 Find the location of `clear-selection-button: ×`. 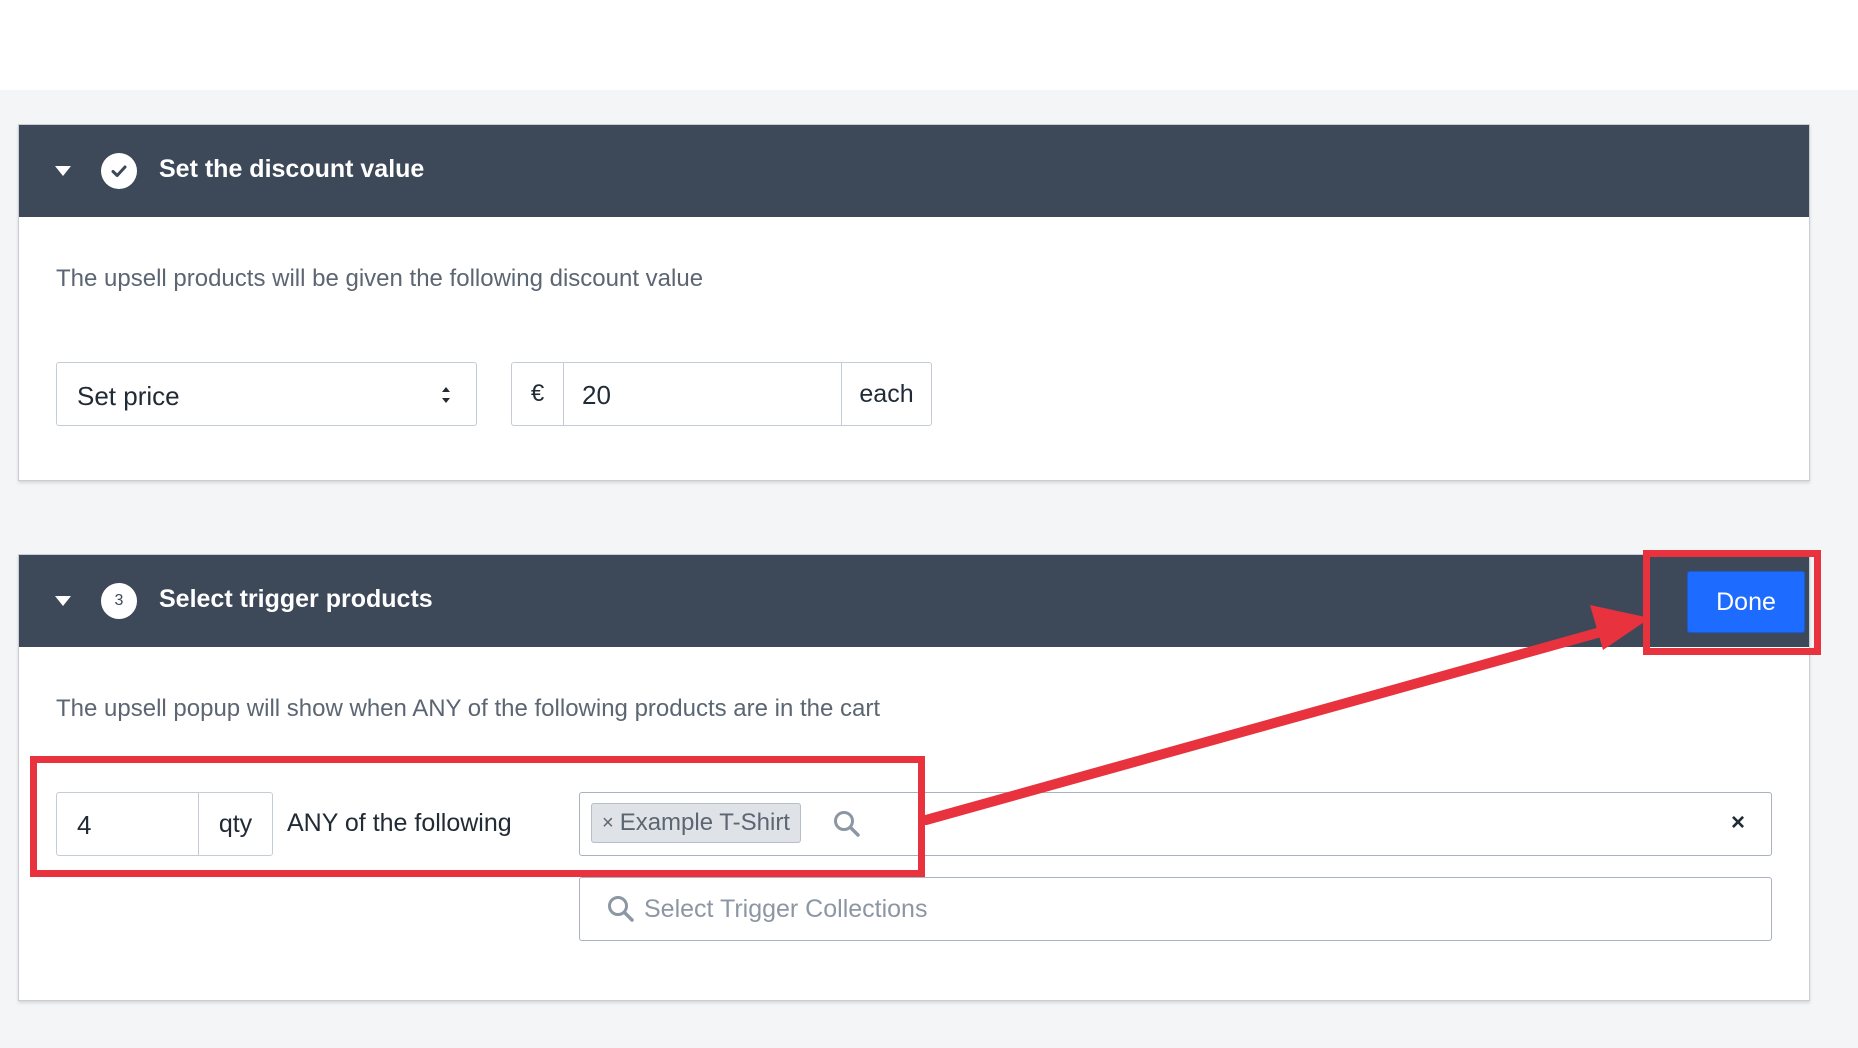

clear-selection-button: × is located at coordinates (1738, 823).